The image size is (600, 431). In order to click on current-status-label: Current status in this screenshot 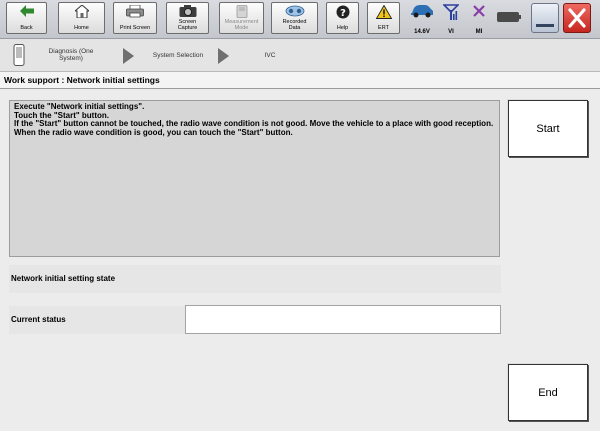, I will do `click(97, 320)`.